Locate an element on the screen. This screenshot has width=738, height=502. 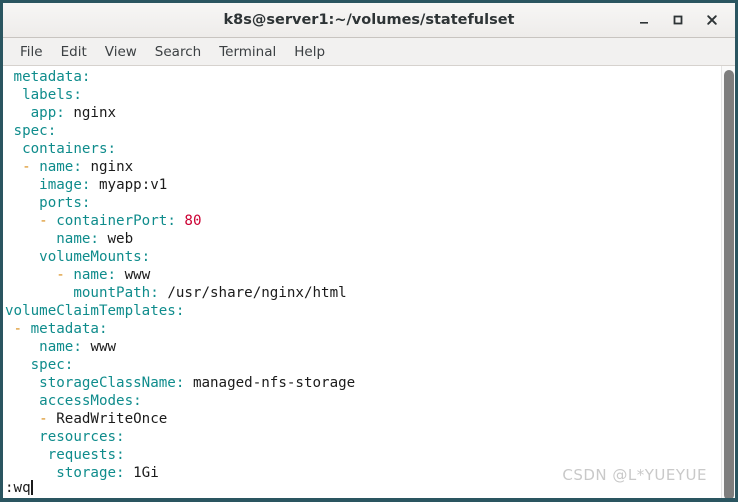
code-line: volumeClaimTemplates: is located at coordinates (95, 311).